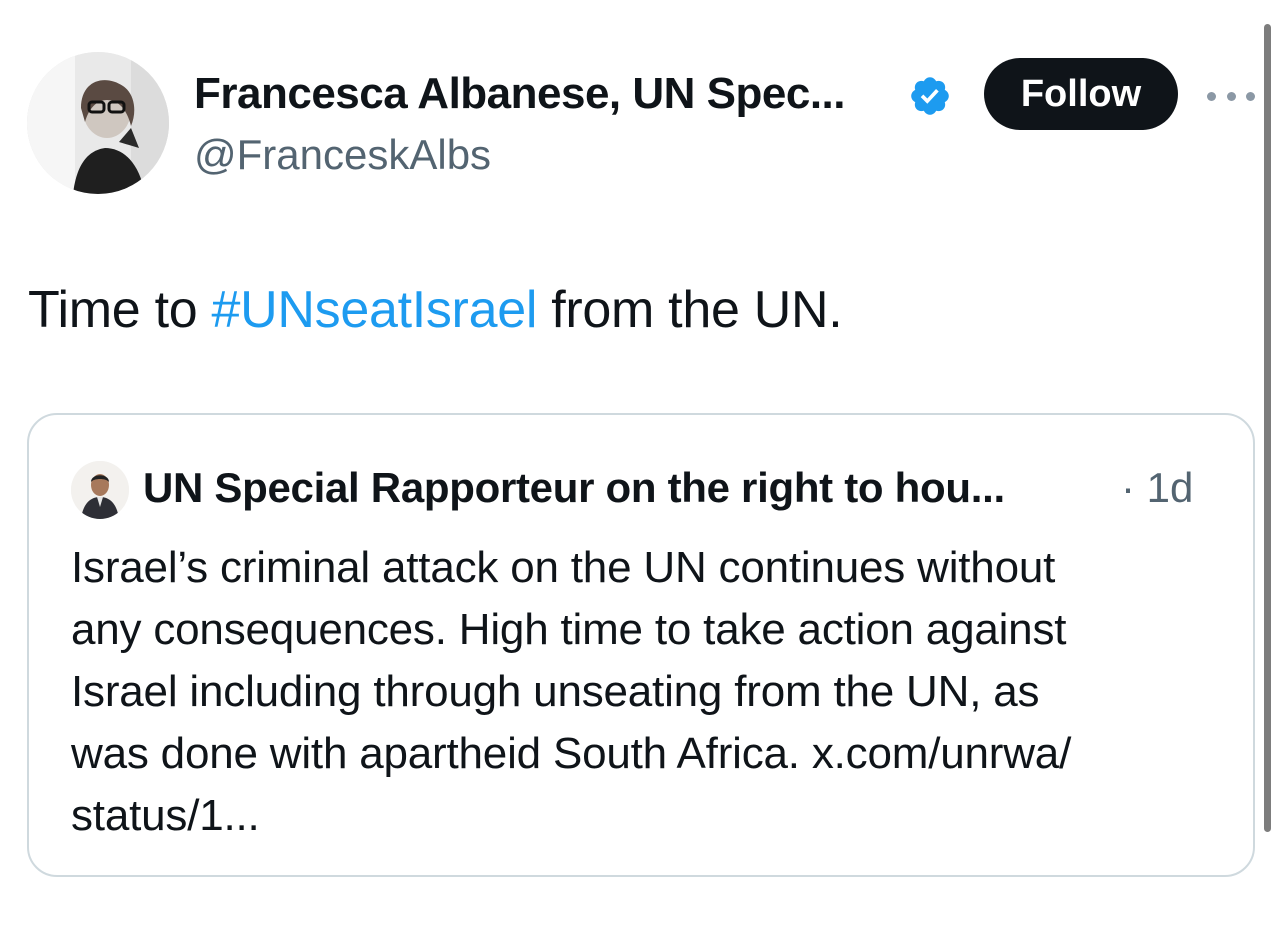 The width and height of the screenshot is (1284, 942). Describe the element at coordinates (690, 310) in the screenshot. I see `tweet-text-after: from the UN.` at that location.